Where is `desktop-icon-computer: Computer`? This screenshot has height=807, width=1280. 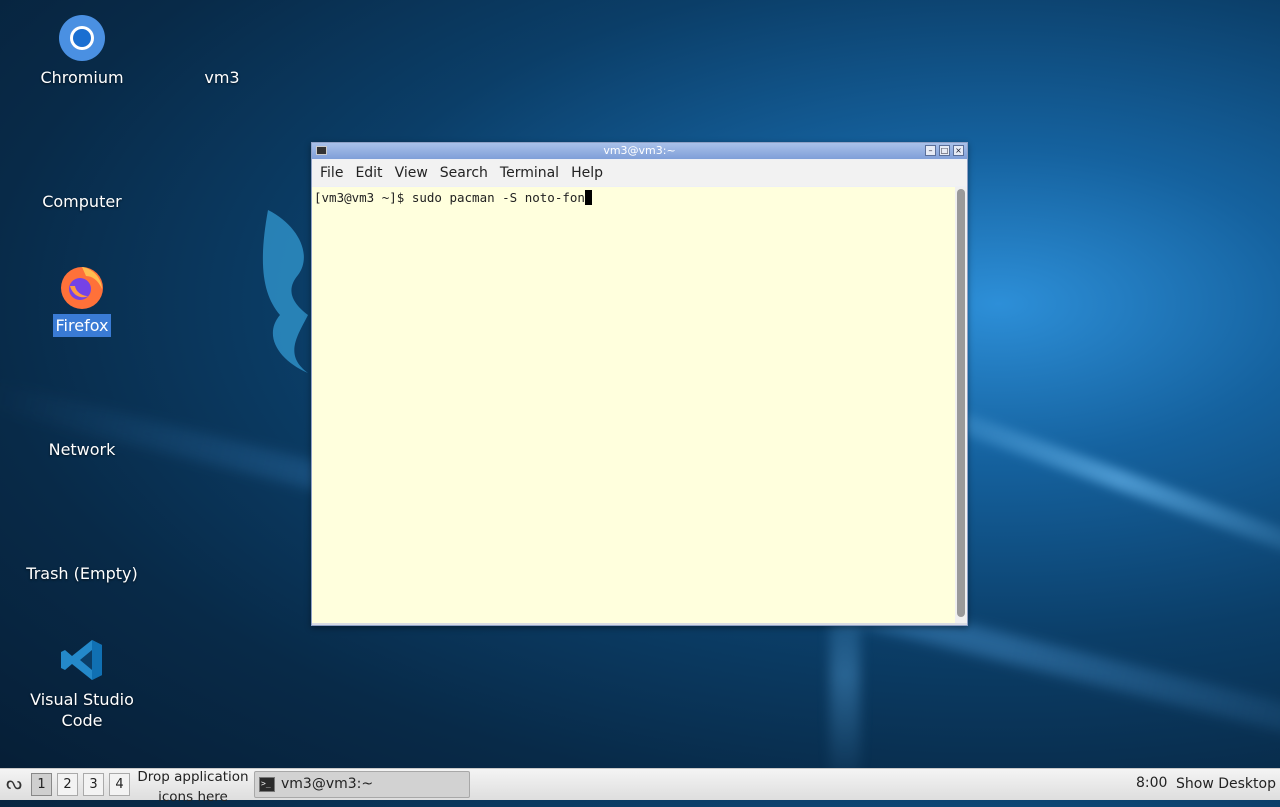 desktop-icon-computer: Computer is located at coordinates (82, 175).